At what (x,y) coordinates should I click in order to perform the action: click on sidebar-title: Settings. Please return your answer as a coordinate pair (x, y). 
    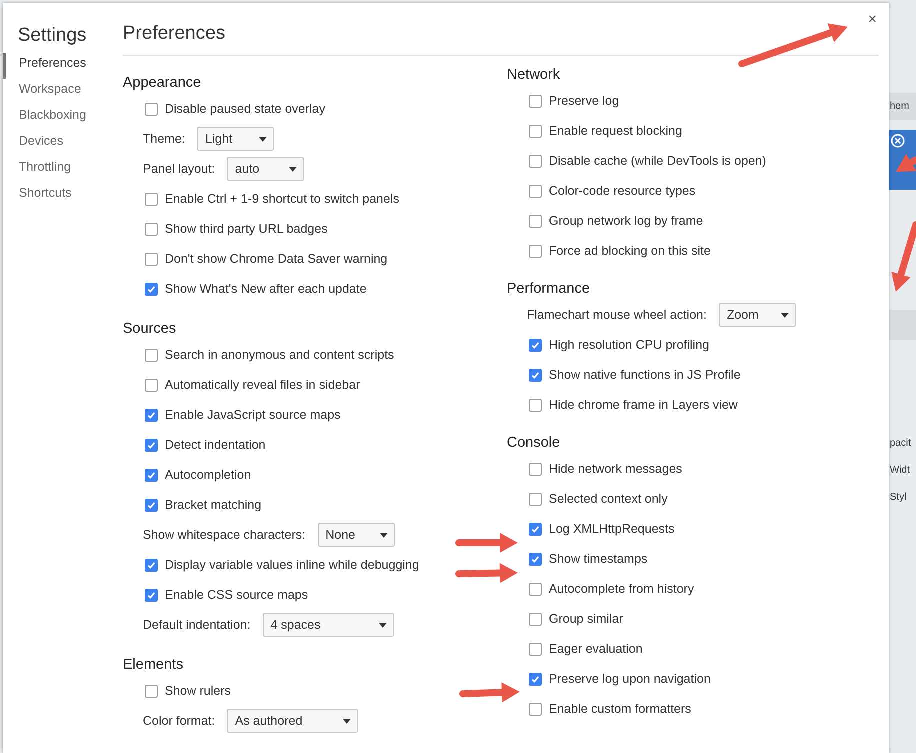
    Looking at the image, I should click on (53, 36).